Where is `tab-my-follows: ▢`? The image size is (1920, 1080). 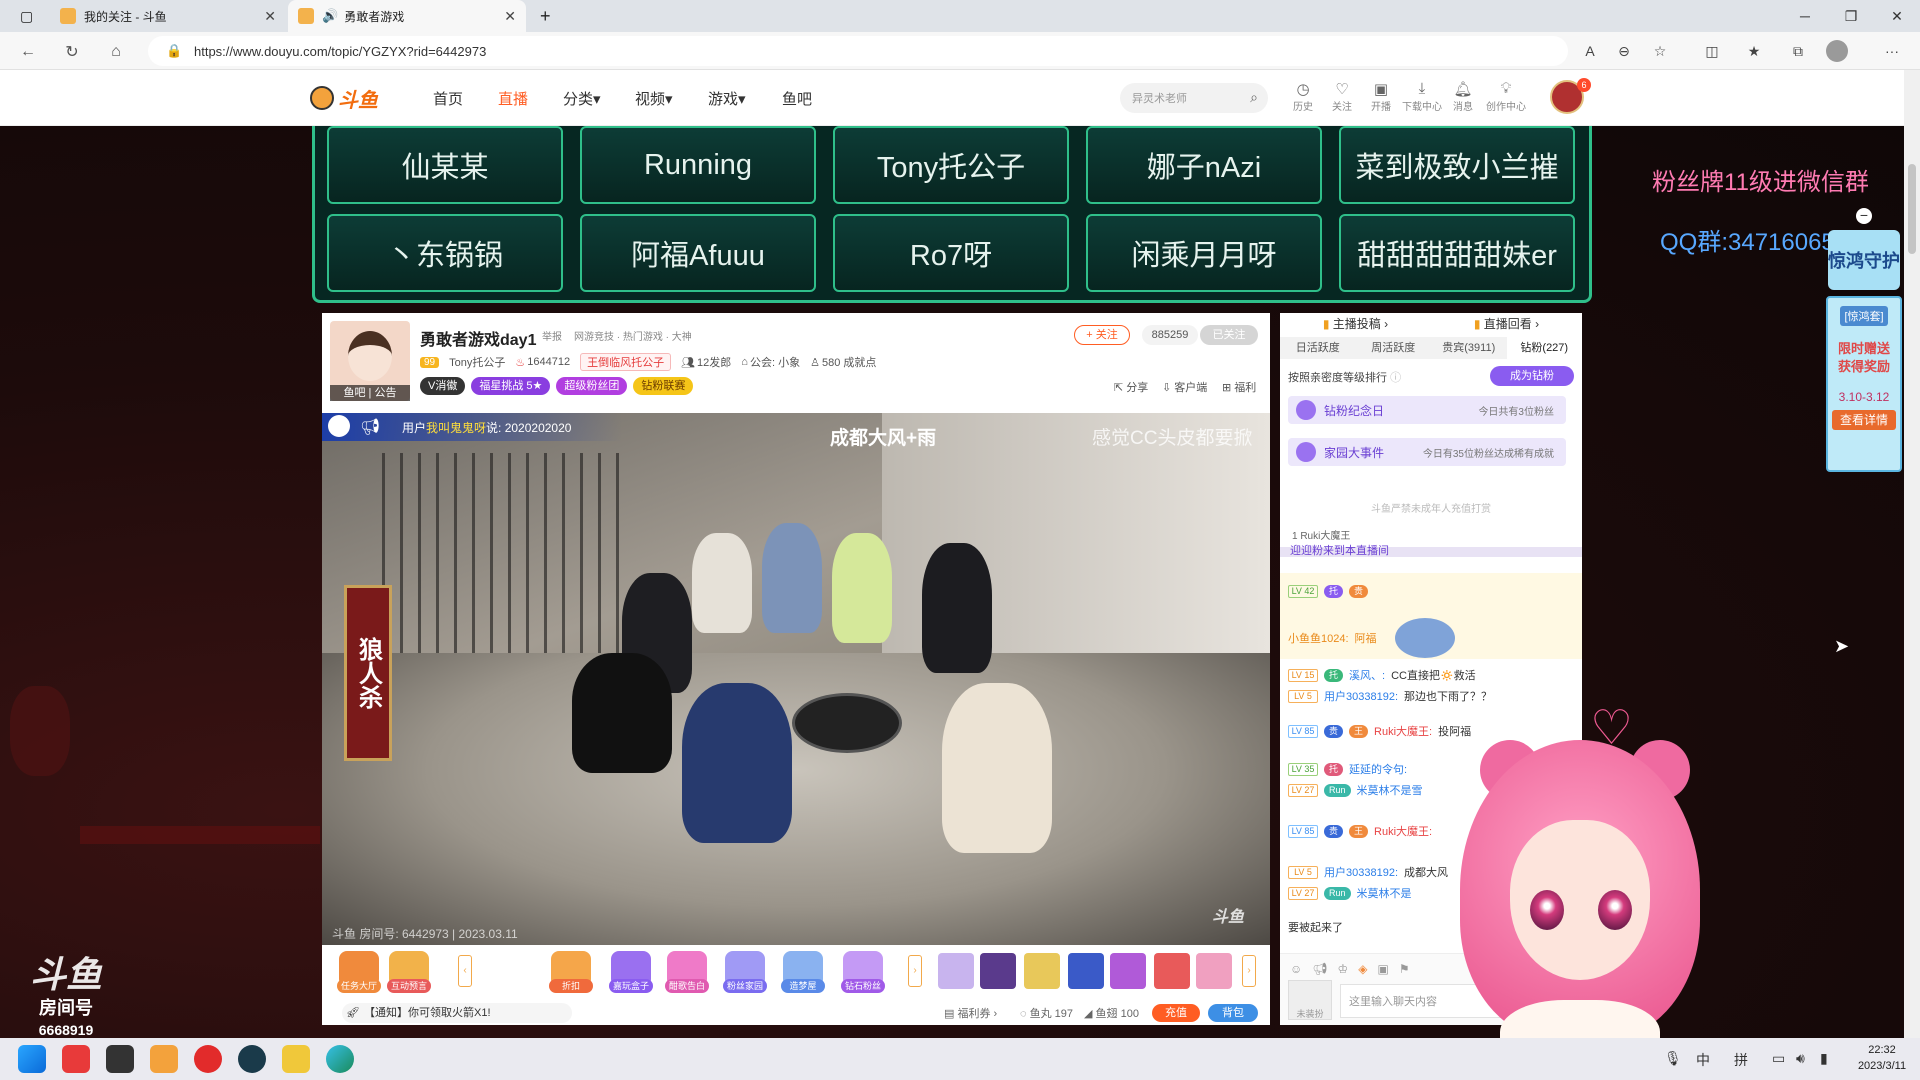
tab-my-follows: ▢ is located at coordinates (30, 16).